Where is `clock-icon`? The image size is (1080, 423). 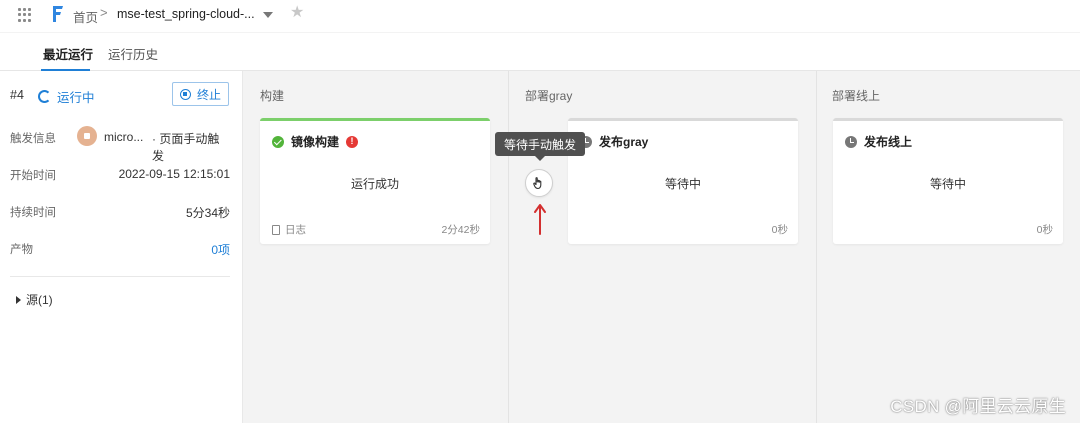
clock-icon is located at coordinates (851, 141).